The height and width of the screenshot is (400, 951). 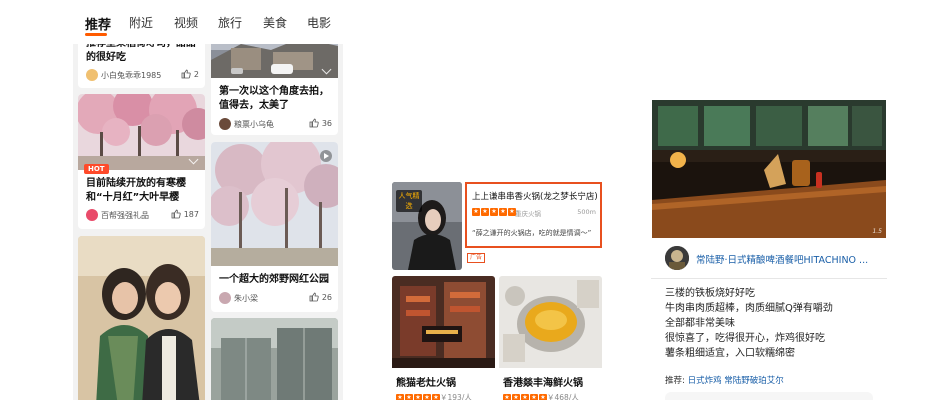 I want to click on card-meta: 朱小梁 26, so click(x=275, y=299).